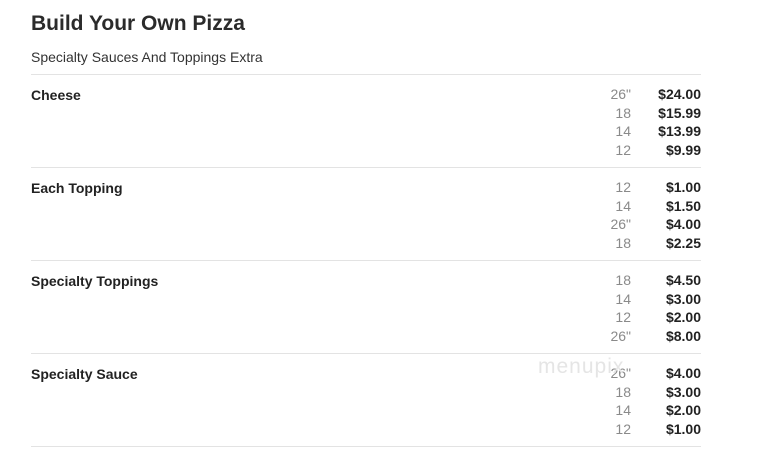 This screenshot has width=771, height=450. What do you see at coordinates (683, 205) in the screenshot?
I see `price-value: $1.50` at bounding box center [683, 205].